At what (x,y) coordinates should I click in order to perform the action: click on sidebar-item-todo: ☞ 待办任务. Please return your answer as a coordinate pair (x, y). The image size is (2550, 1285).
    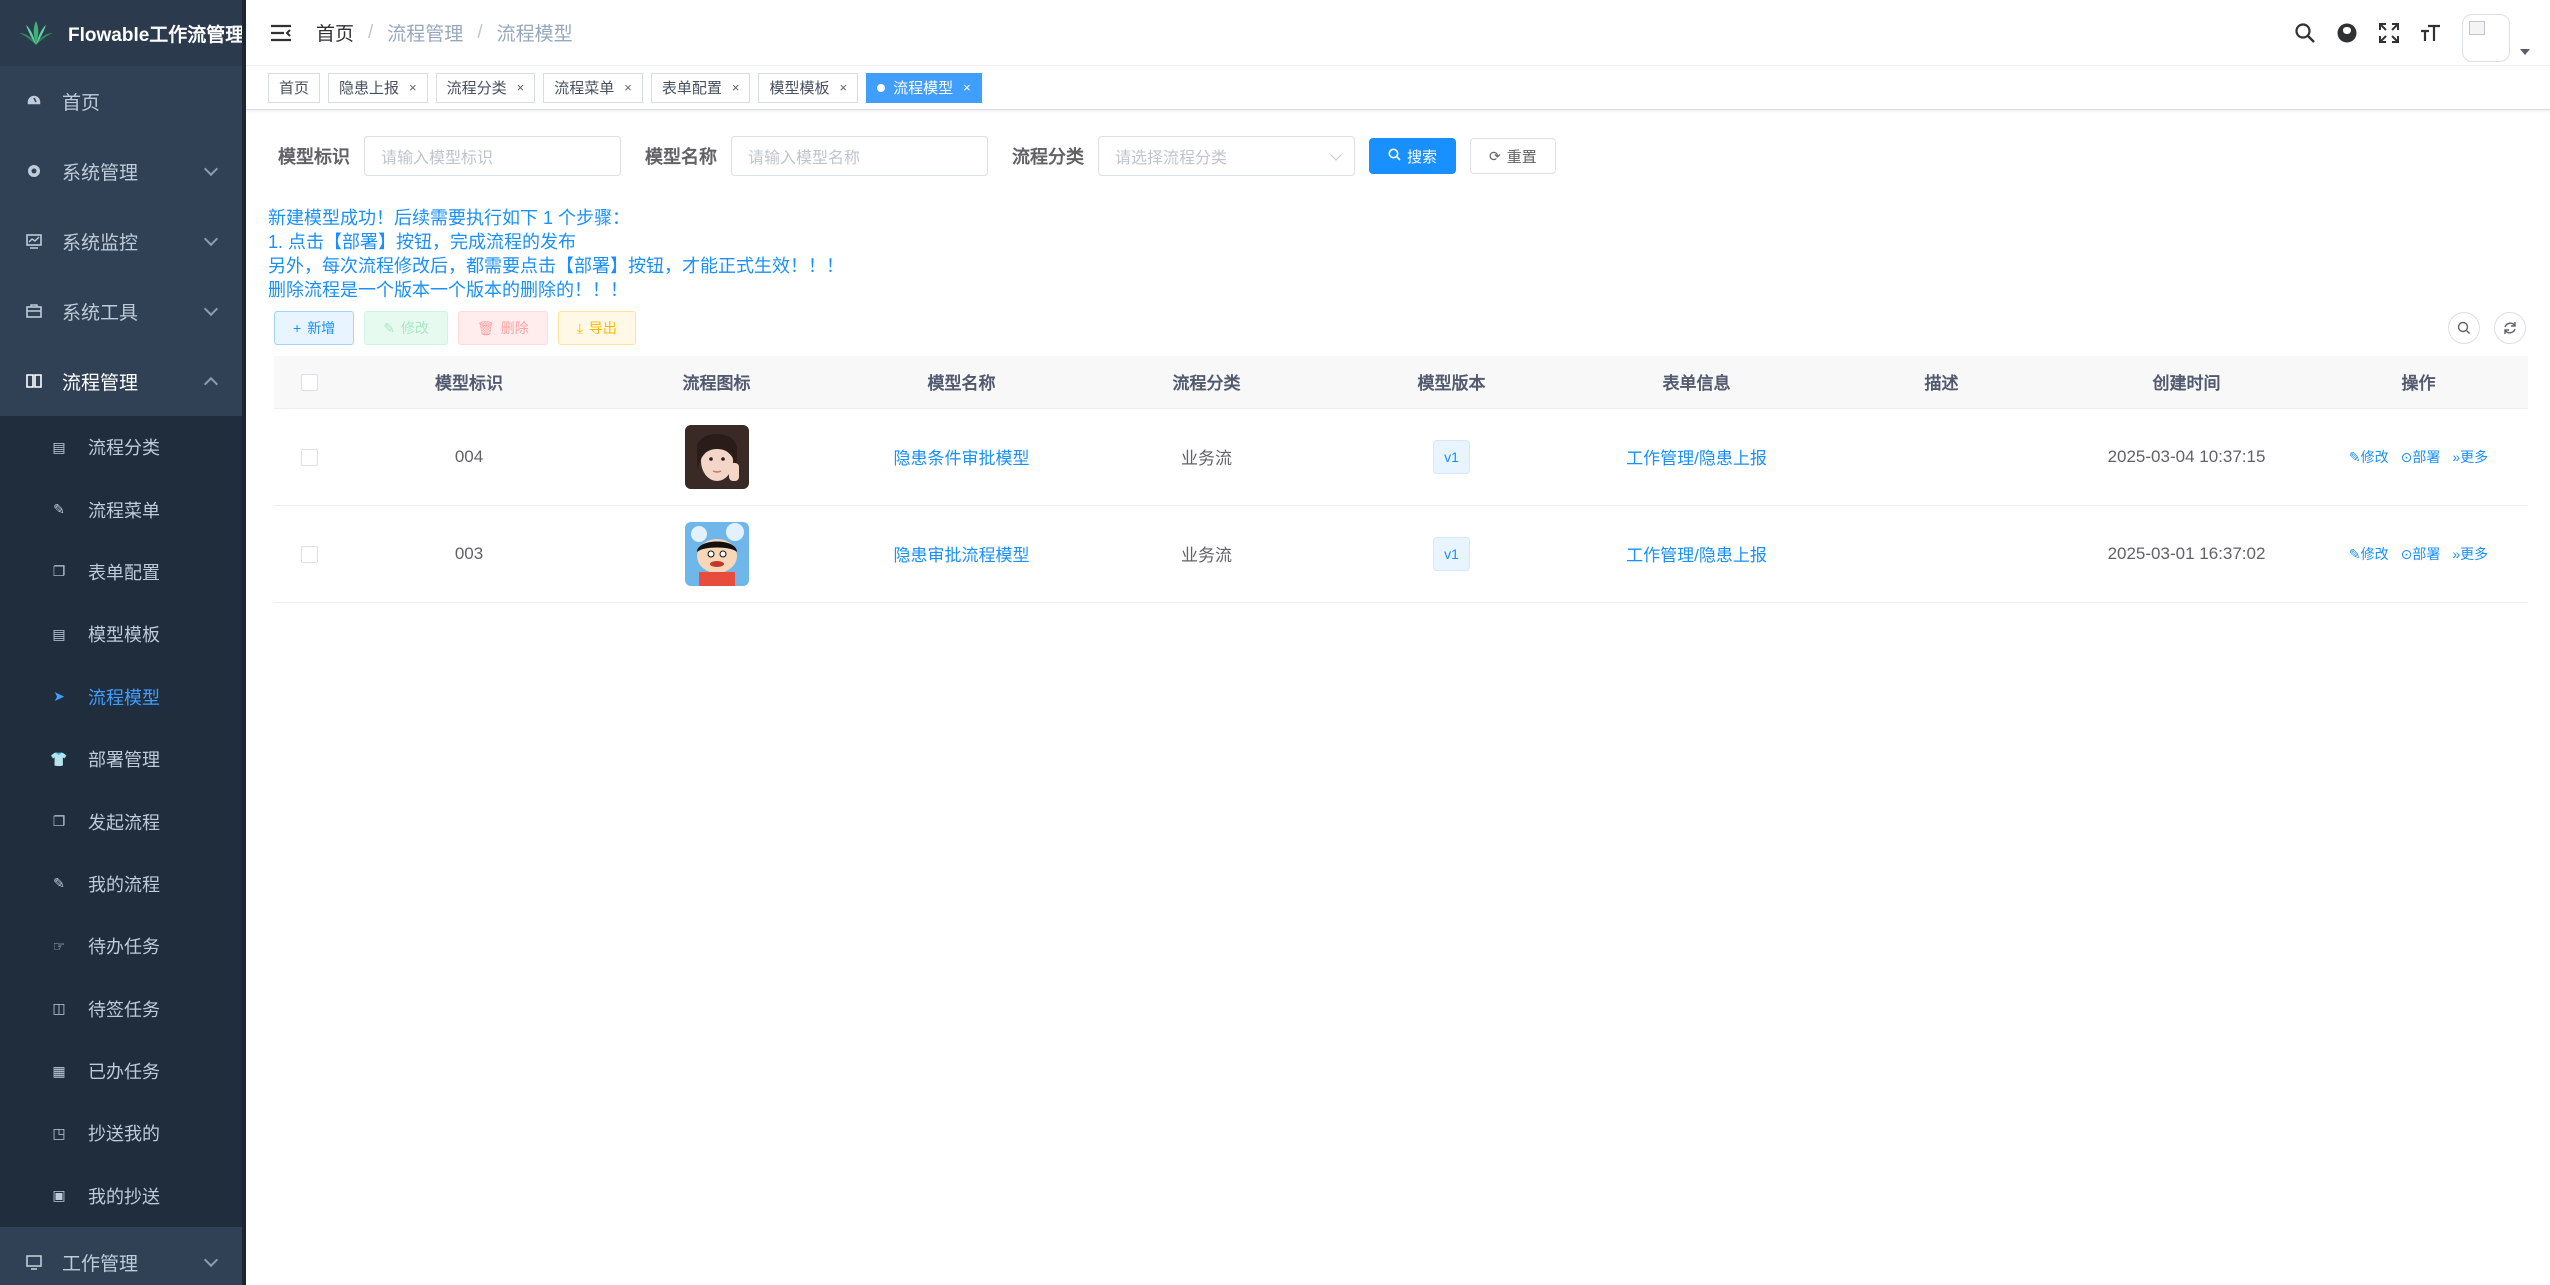
    Looking at the image, I should click on (123, 946).